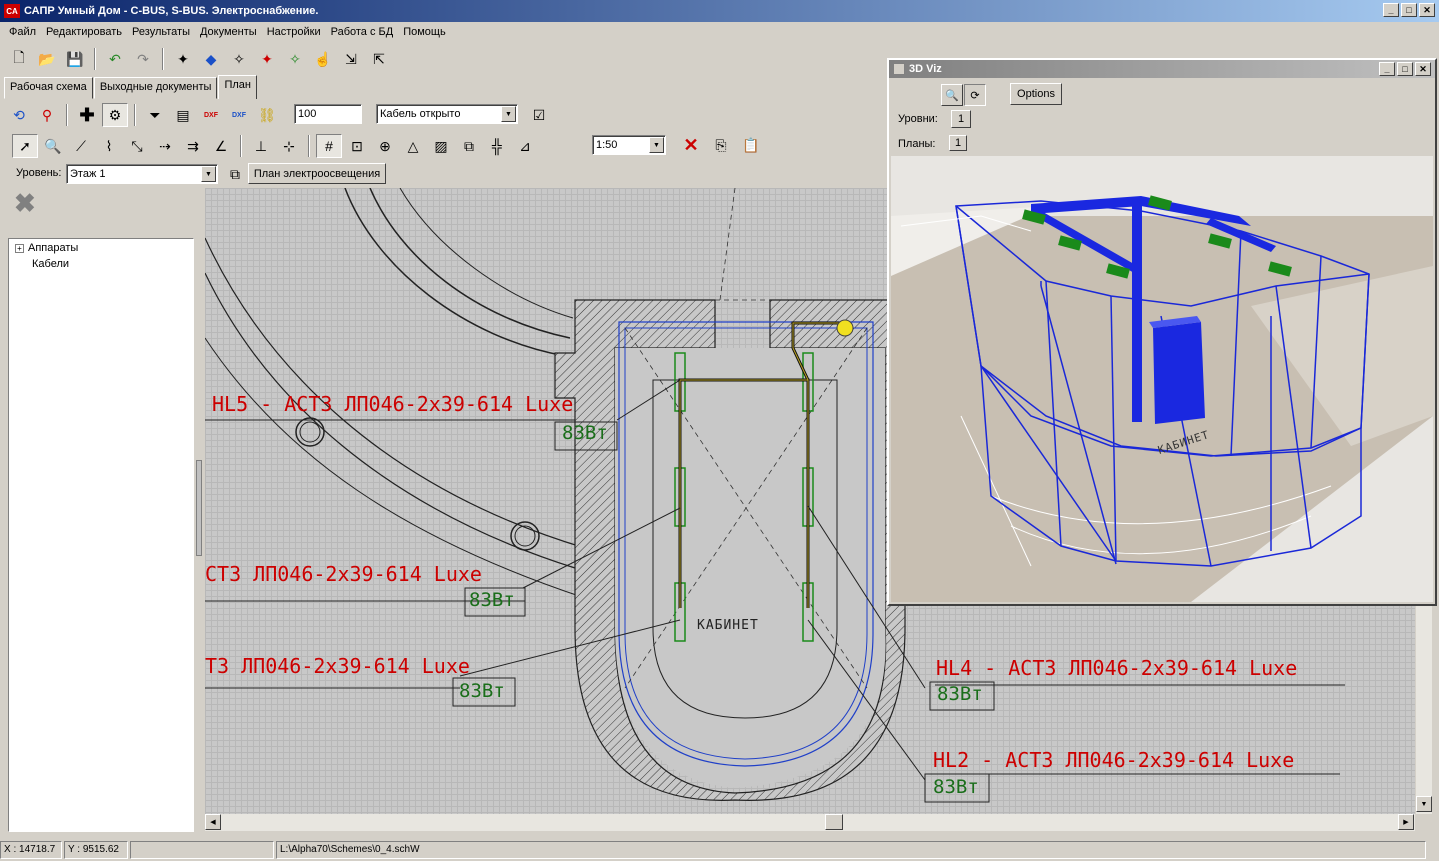  I want to click on hand-route-icon: ☝, so click(323, 59).